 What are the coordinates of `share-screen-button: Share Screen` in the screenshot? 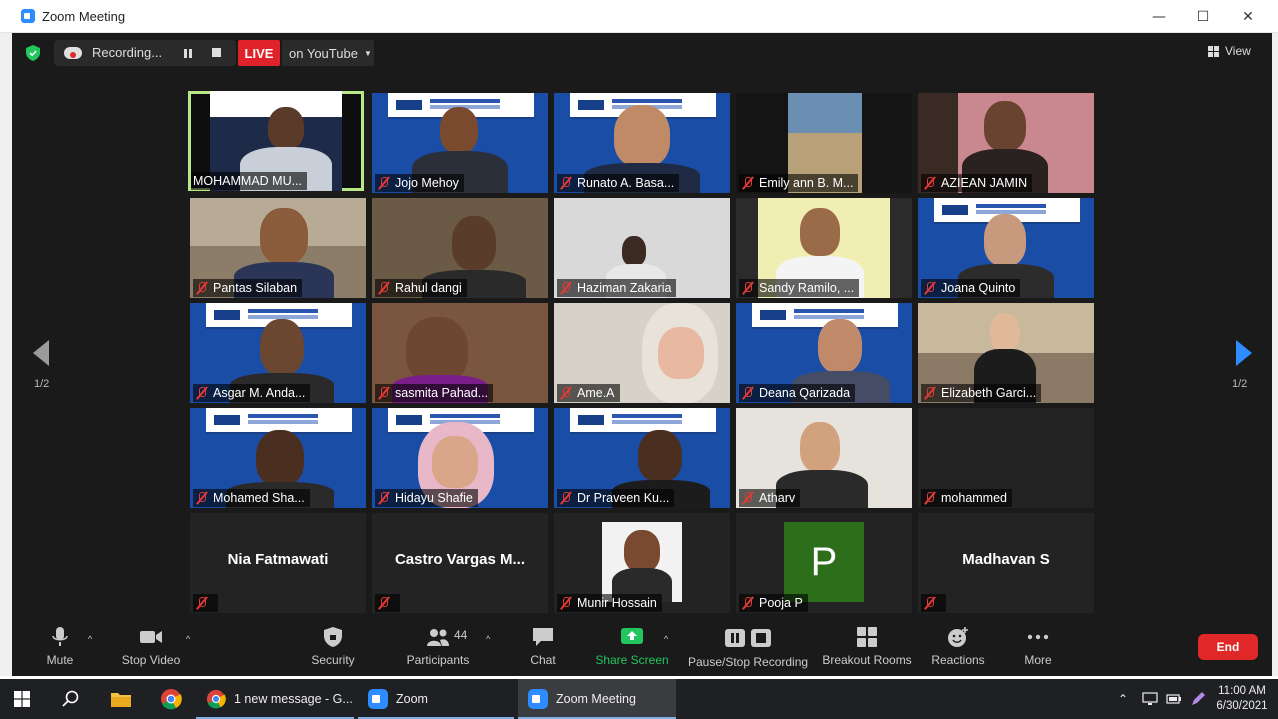 It's located at (632, 646).